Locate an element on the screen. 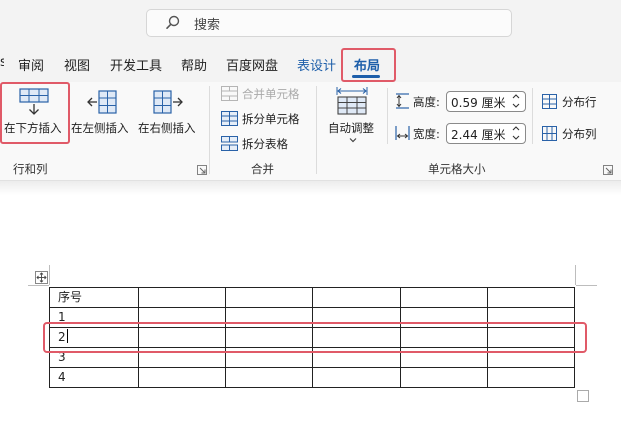  distribute-columns-icon is located at coordinates (549, 133).